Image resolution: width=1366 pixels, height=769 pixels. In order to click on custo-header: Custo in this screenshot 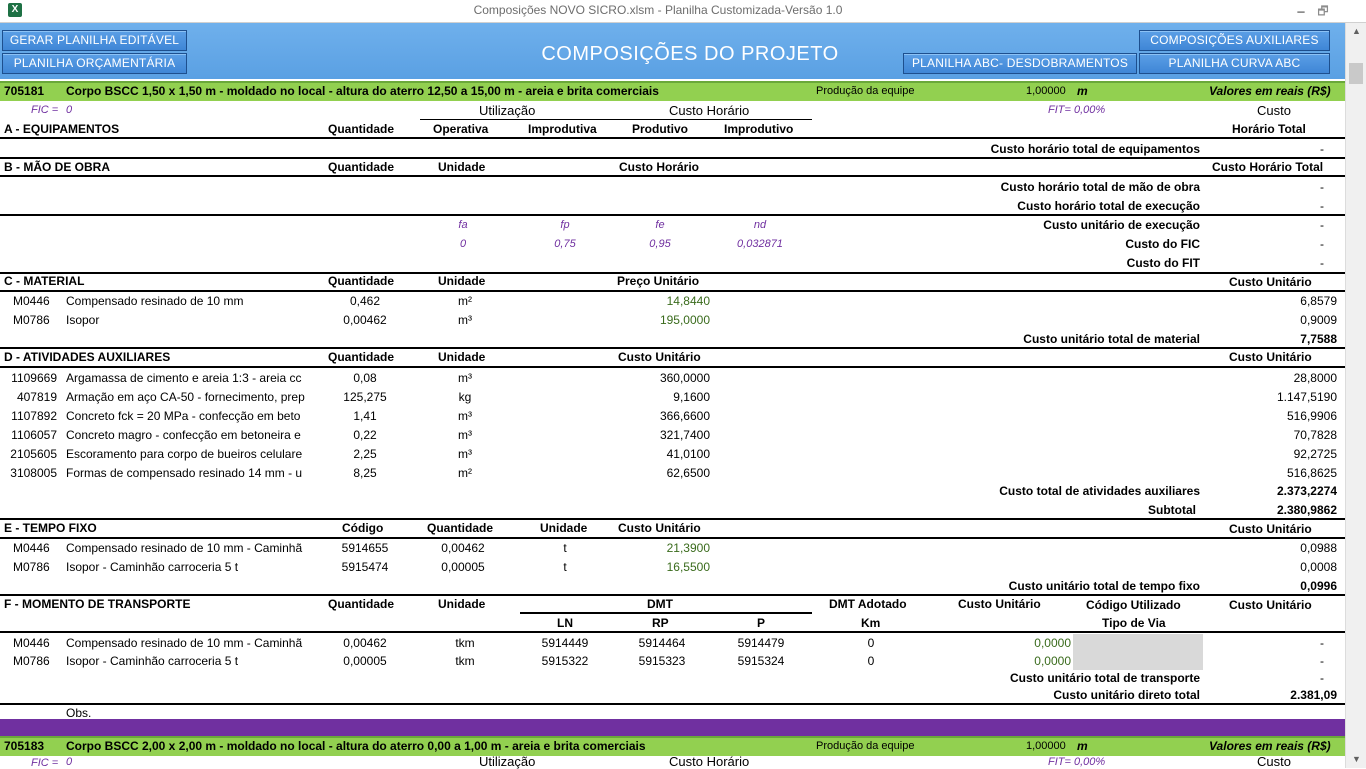, I will do `click(1274, 761)`.